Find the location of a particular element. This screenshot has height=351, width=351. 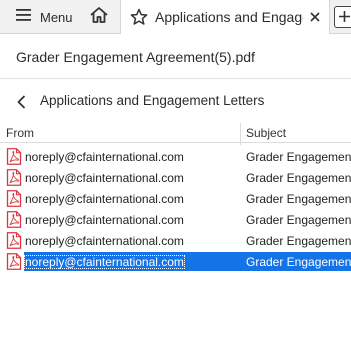

home-icon is located at coordinates (99, 17).